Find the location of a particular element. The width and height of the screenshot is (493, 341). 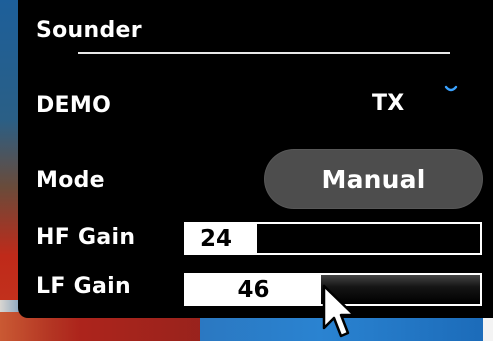

demo-label: DEMO is located at coordinates (74, 105).